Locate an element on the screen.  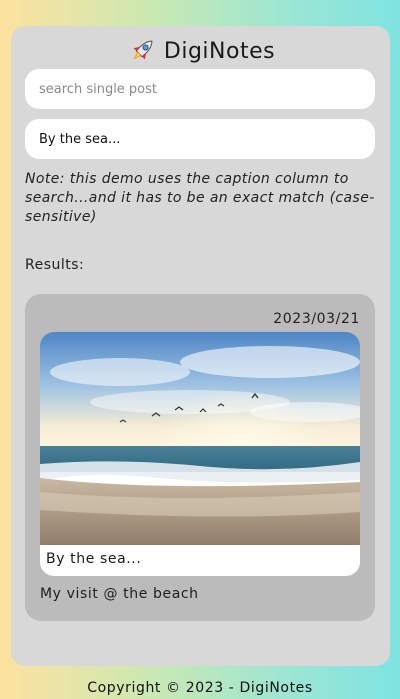
post-date: 2023/03/21 is located at coordinates (316, 319).